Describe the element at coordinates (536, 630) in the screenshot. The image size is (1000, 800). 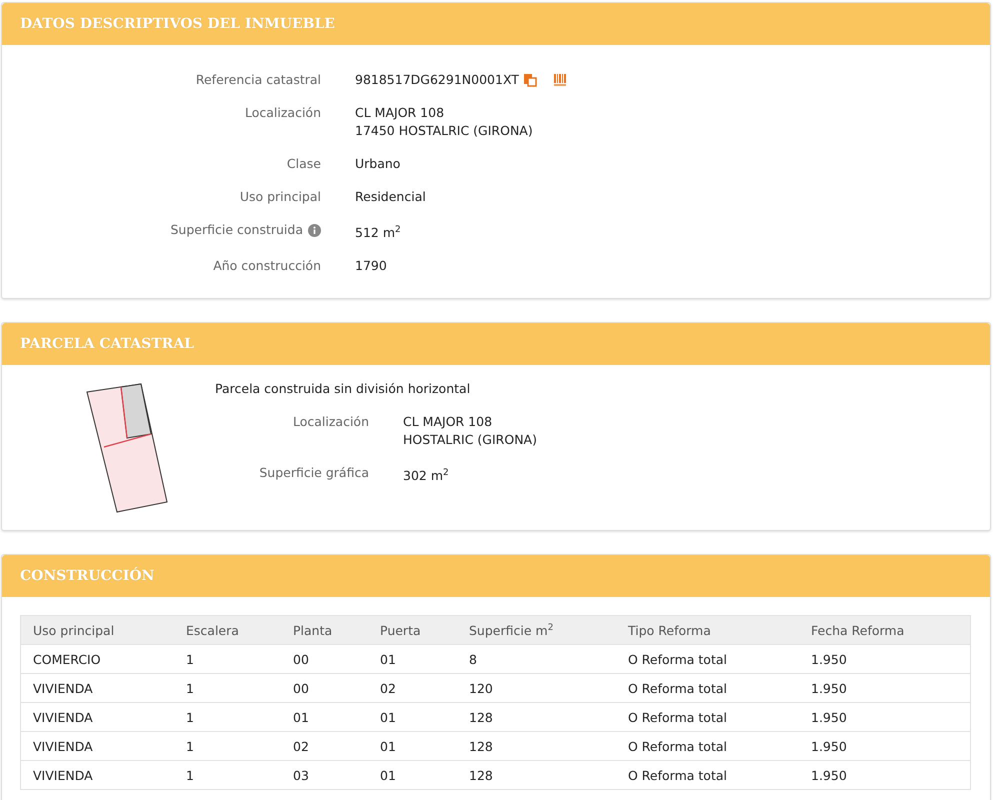
I see `column-header: Superficie m$^{2}$` at that location.